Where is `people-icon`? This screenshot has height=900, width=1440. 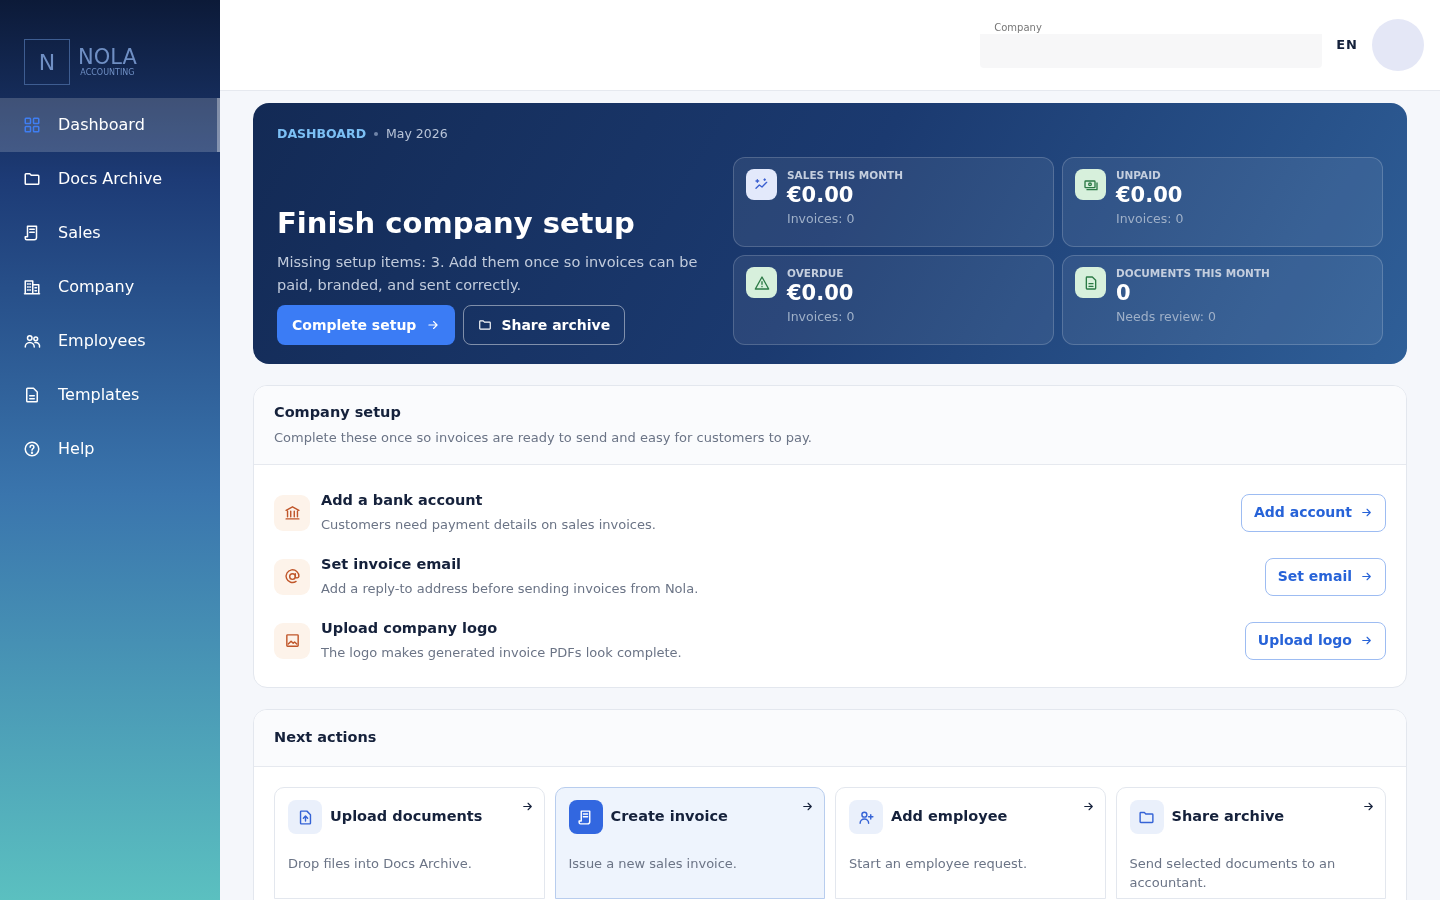
people-icon is located at coordinates (32, 341).